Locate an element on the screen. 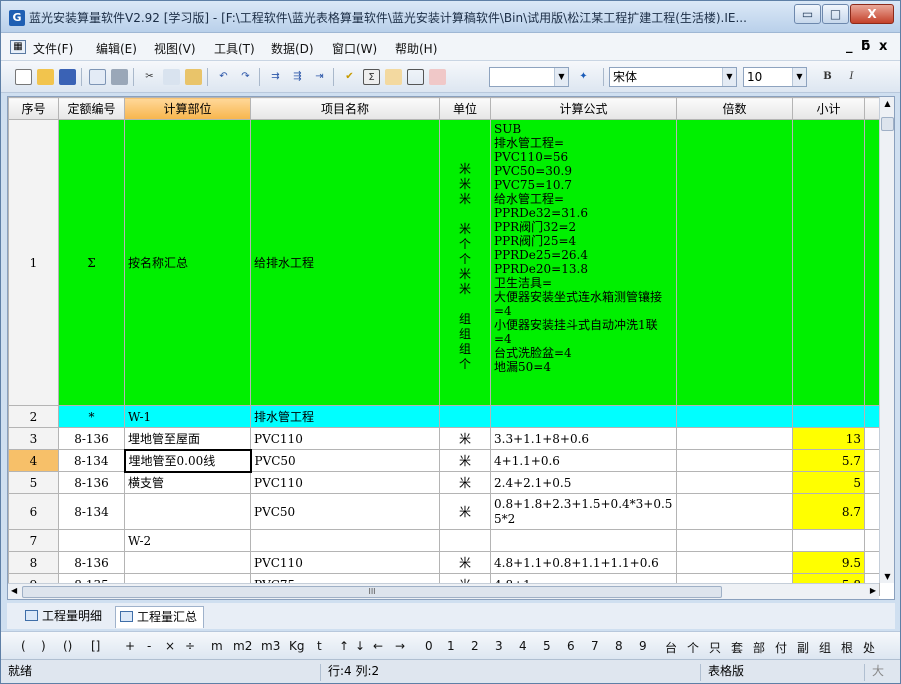 This screenshot has height=684, width=901. mdi-restore-button: ƃ is located at coordinates (865, 46).